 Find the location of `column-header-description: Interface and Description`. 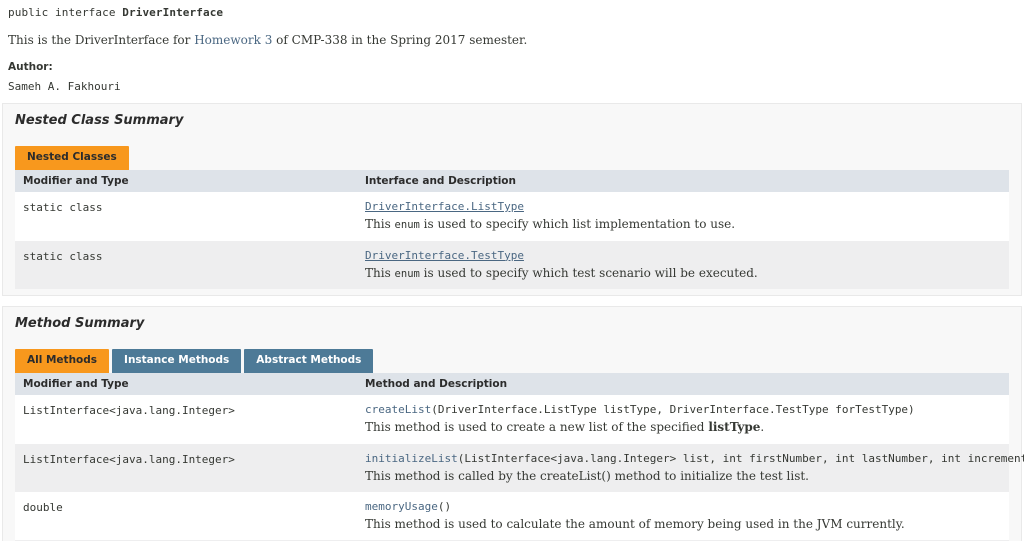

column-header-description: Interface and Description is located at coordinates (683, 181).